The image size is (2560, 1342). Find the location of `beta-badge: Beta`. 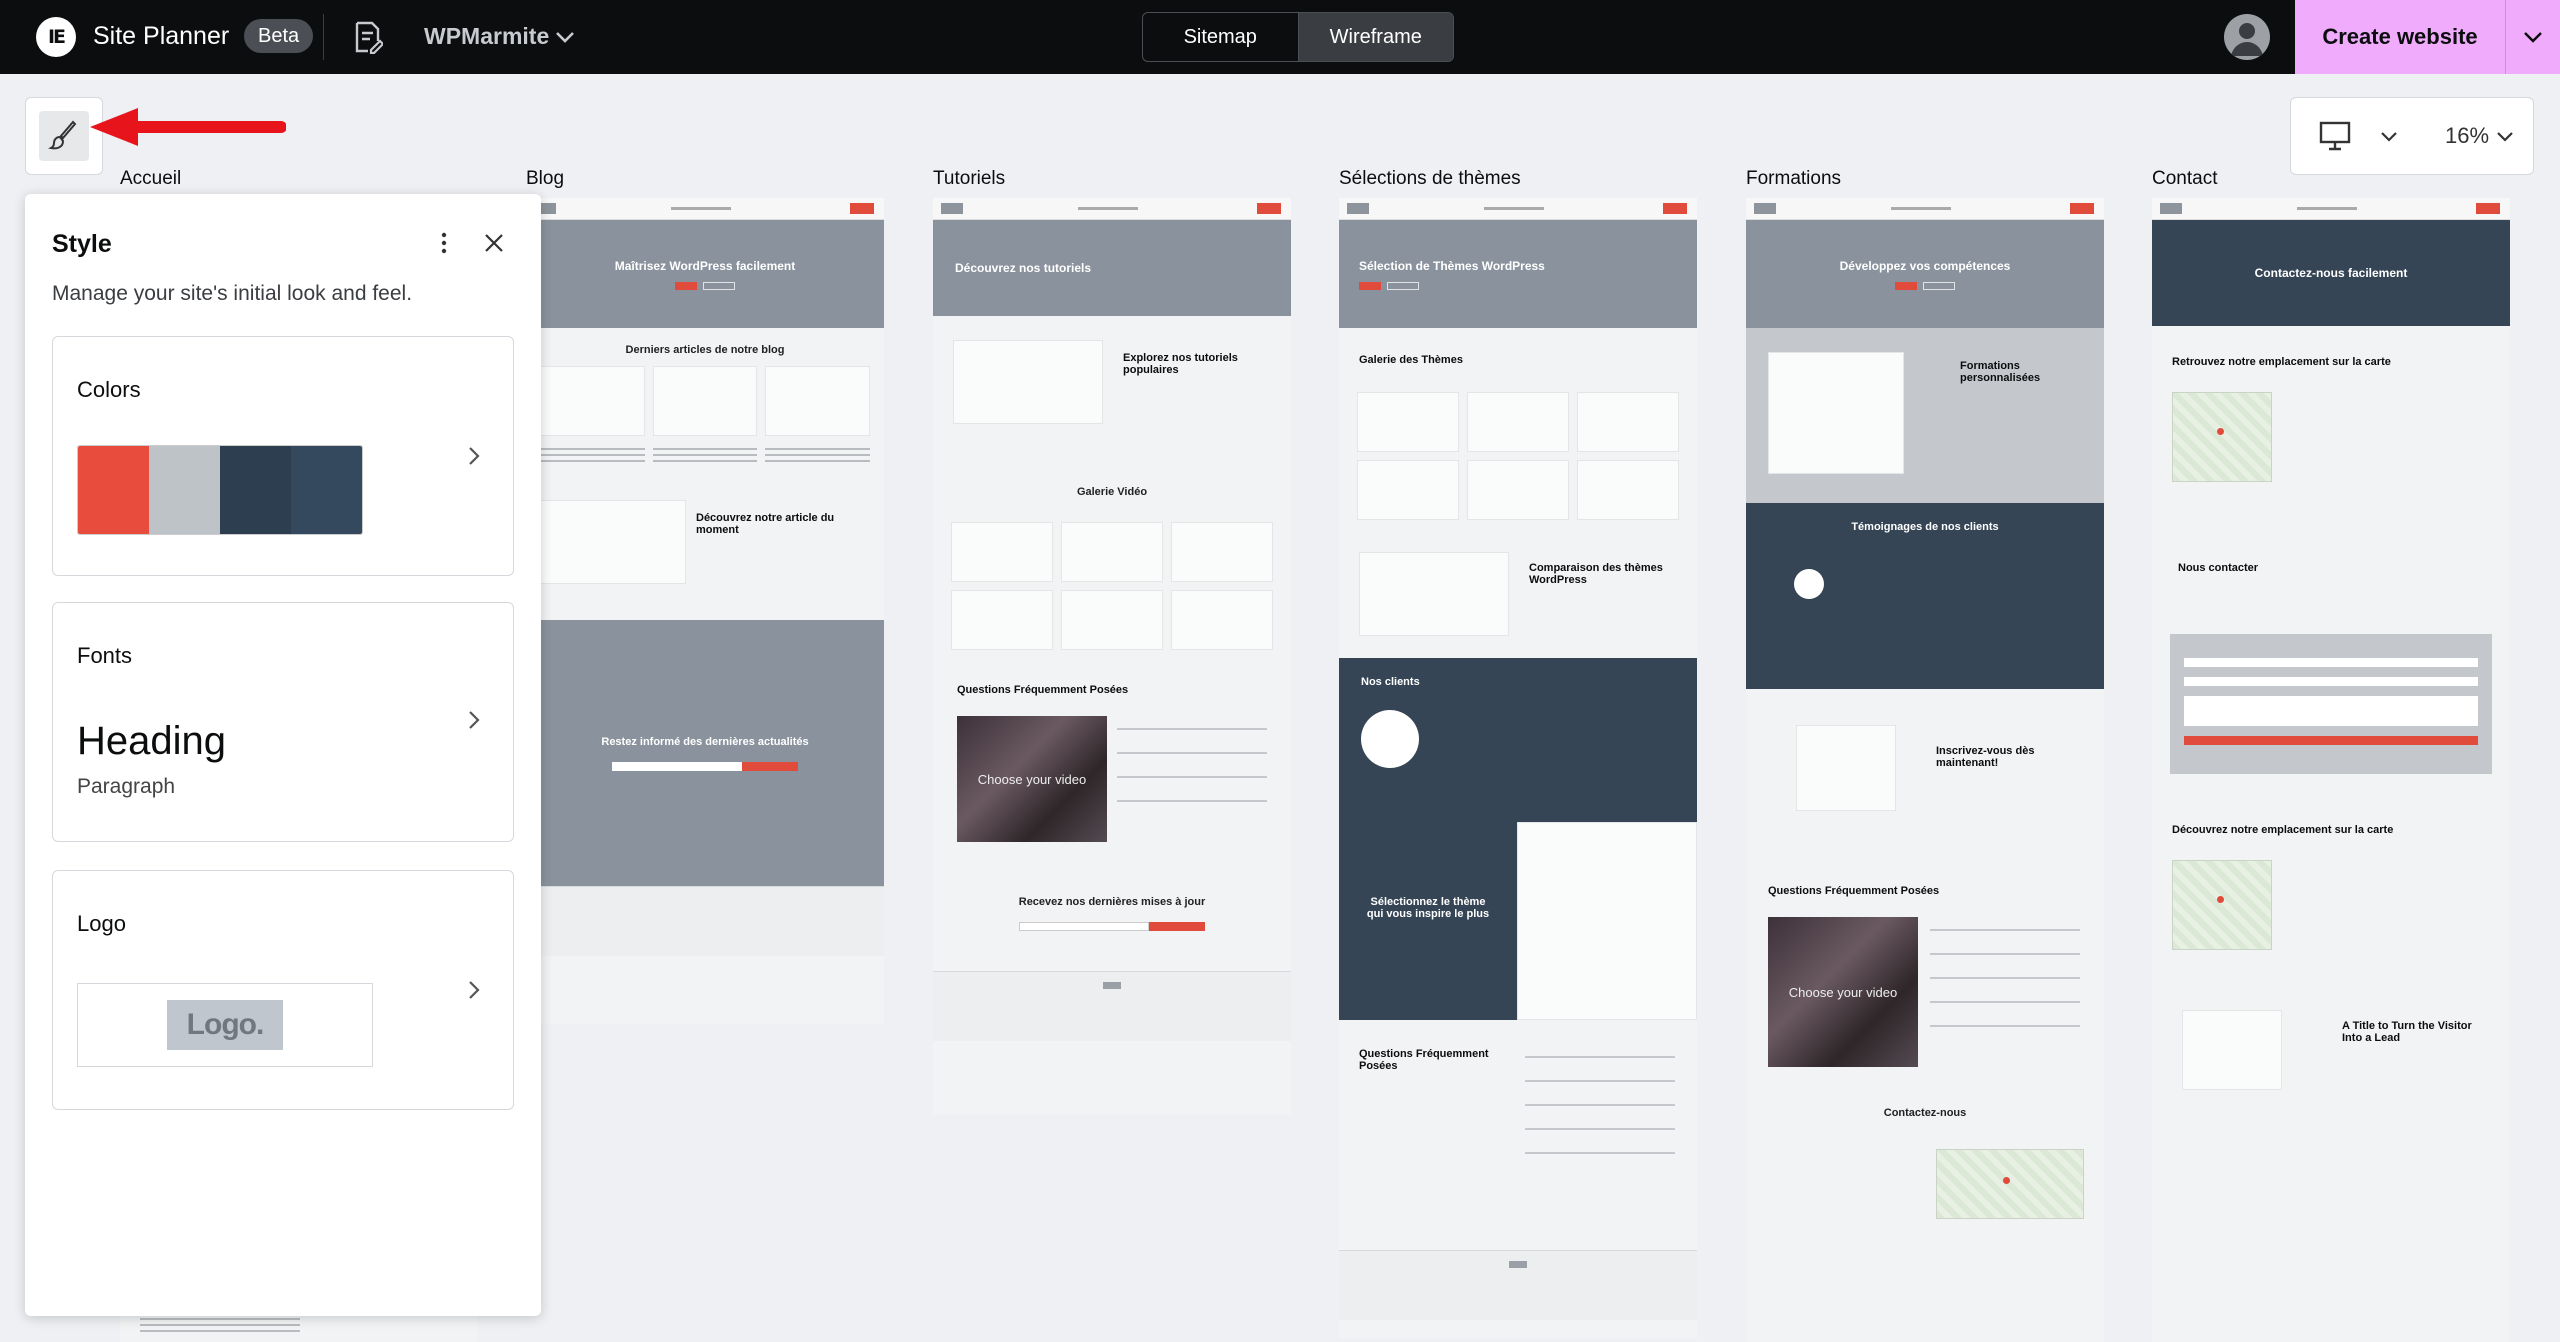

beta-badge: Beta is located at coordinates (279, 36).